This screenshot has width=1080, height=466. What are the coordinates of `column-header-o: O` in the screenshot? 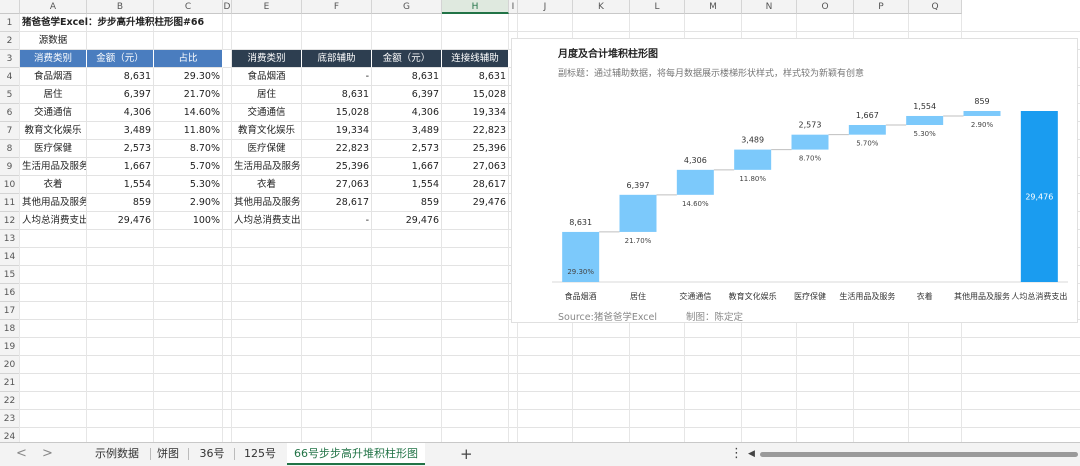 It's located at (825, 7).